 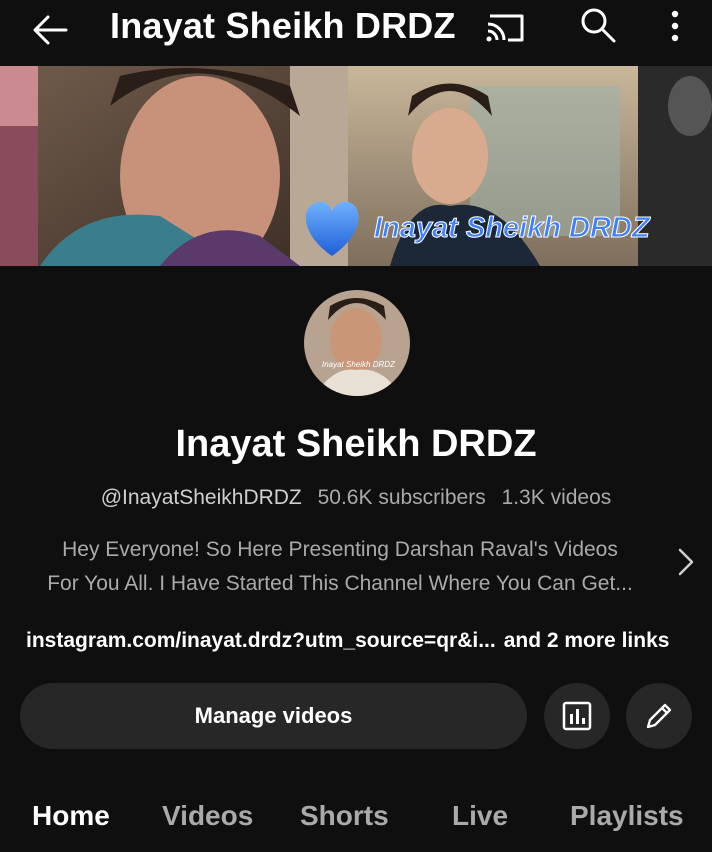 I want to click on channel-tabs: Home Videos Shorts Live Playlists, so click(x=356, y=821).